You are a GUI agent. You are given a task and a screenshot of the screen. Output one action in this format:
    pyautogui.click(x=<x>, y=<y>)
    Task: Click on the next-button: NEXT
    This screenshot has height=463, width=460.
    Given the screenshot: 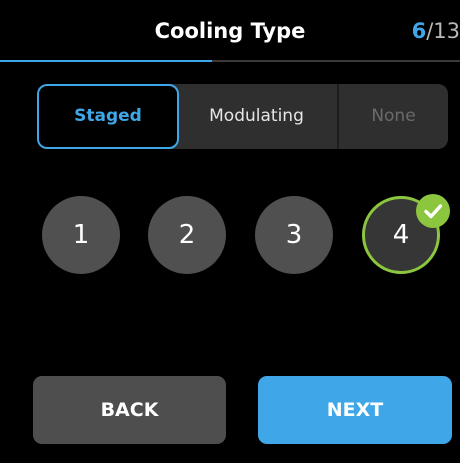 What is the action you would take?
    pyautogui.click(x=355, y=410)
    